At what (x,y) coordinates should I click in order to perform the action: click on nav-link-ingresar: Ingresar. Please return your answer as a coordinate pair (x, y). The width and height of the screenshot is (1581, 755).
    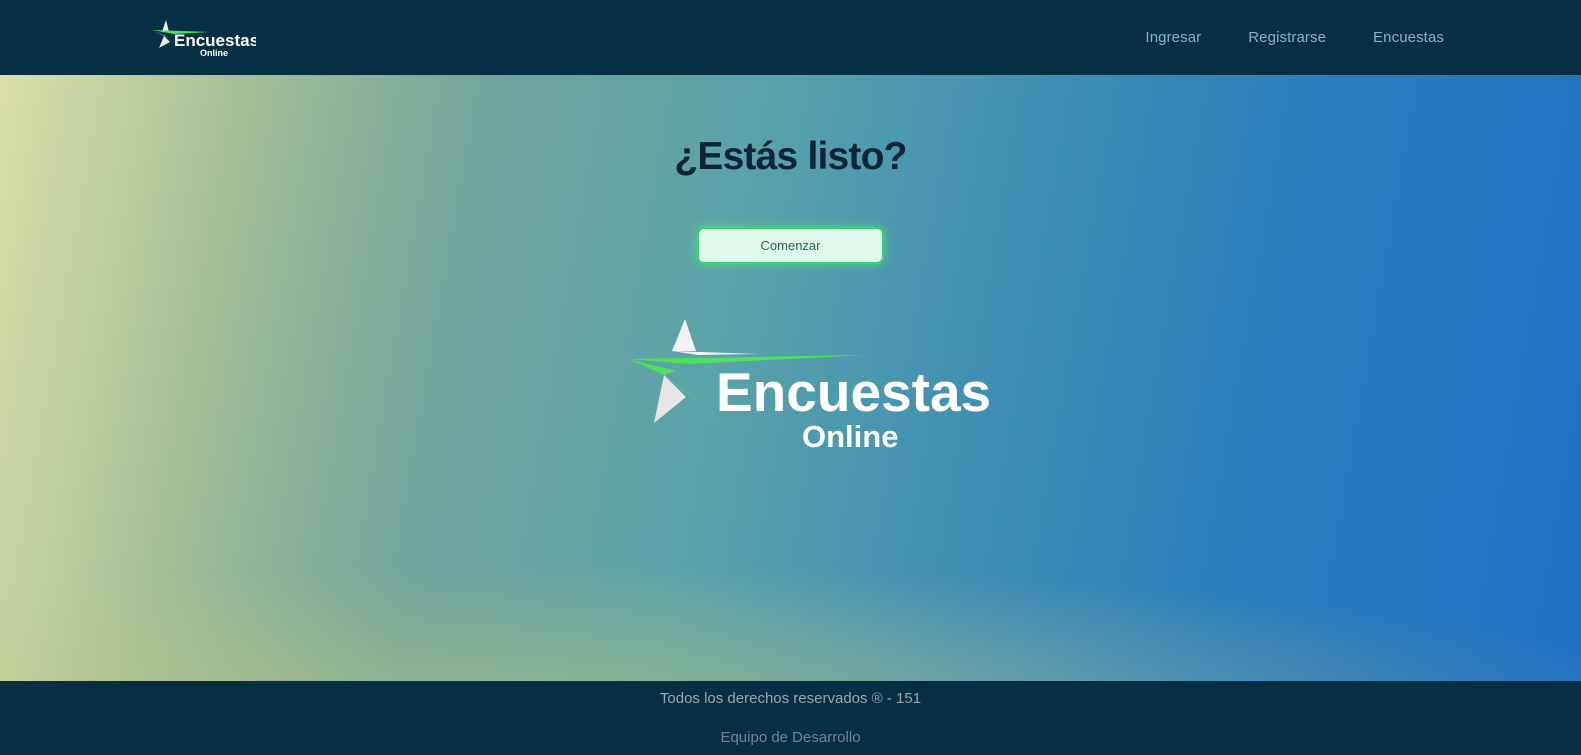
    Looking at the image, I should click on (1173, 37).